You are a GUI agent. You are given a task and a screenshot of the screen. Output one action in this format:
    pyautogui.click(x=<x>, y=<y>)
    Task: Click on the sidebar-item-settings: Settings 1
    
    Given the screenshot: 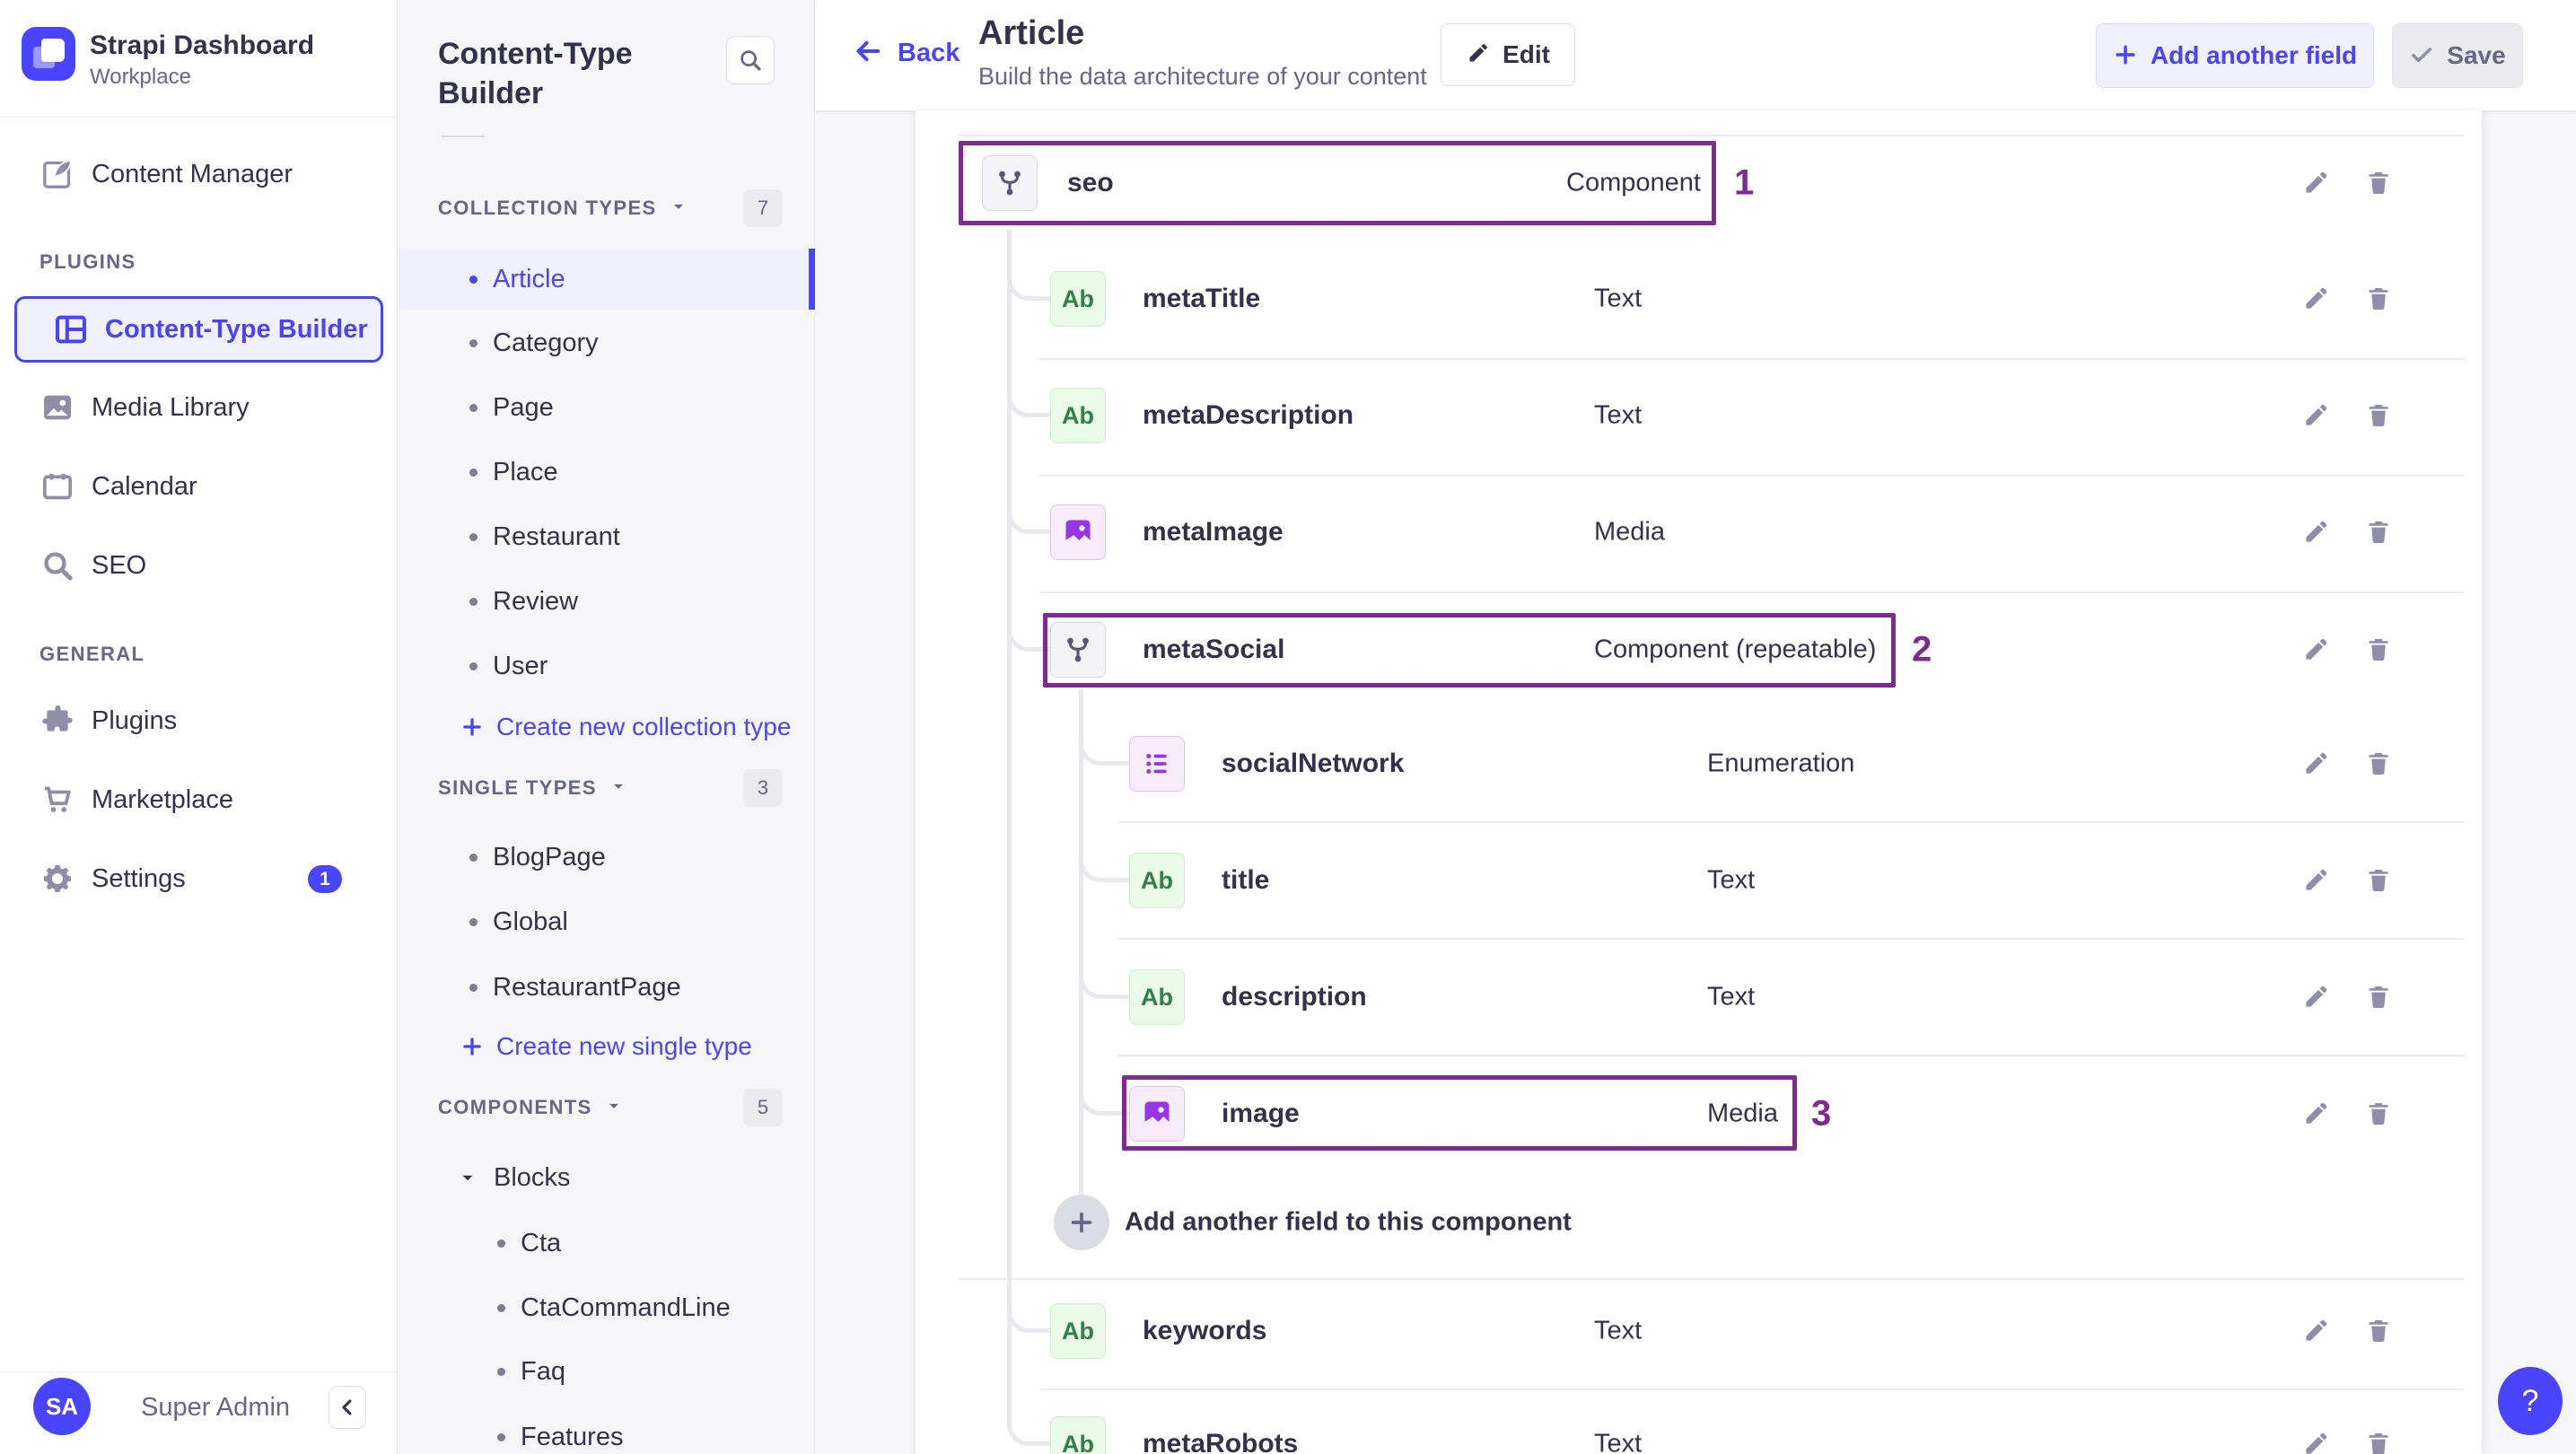 What is the action you would take?
    pyautogui.click(x=199, y=878)
    